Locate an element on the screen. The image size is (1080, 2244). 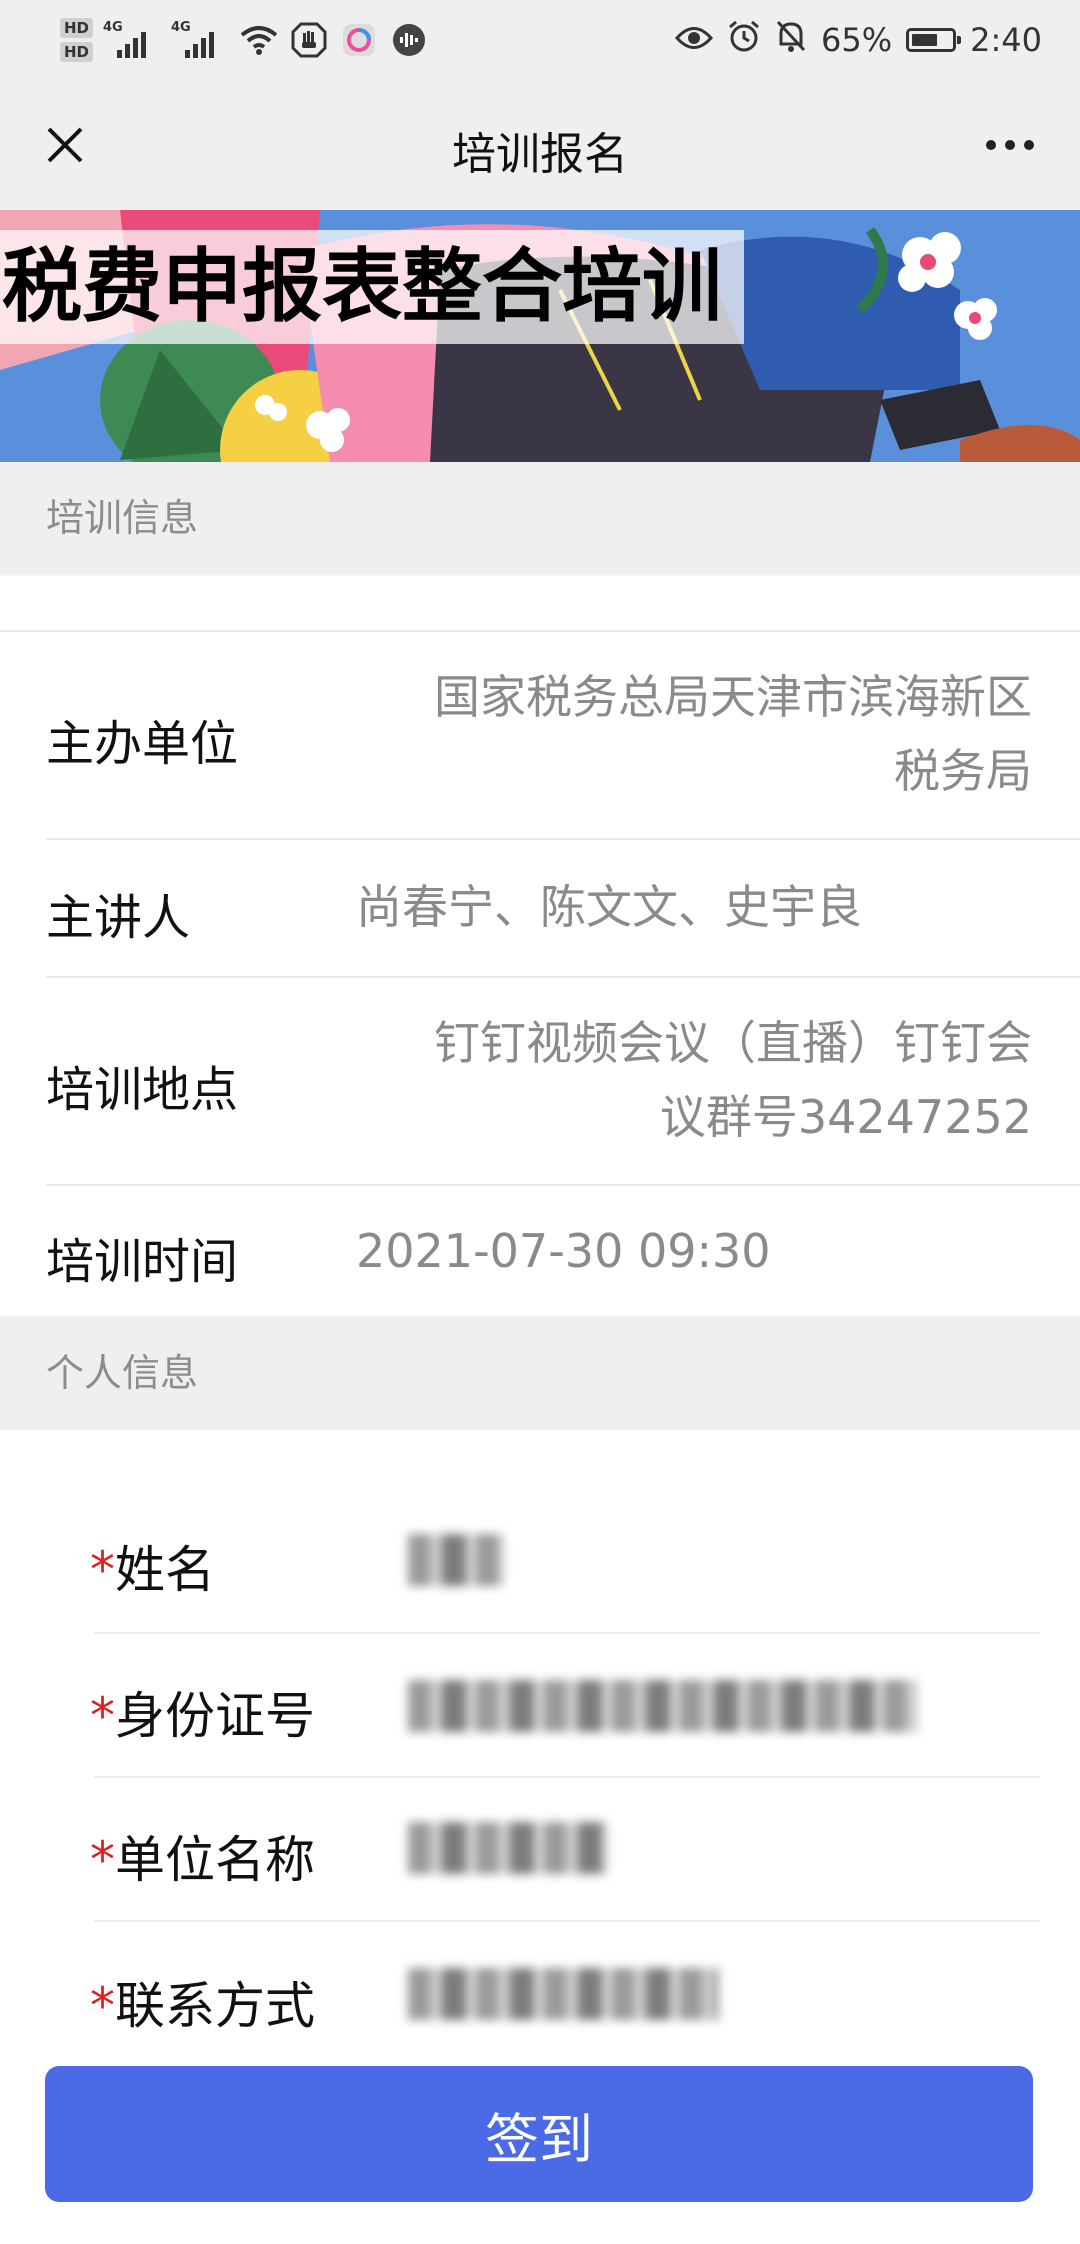
info-label-speaker: 主讲人 is located at coordinates (118, 918).